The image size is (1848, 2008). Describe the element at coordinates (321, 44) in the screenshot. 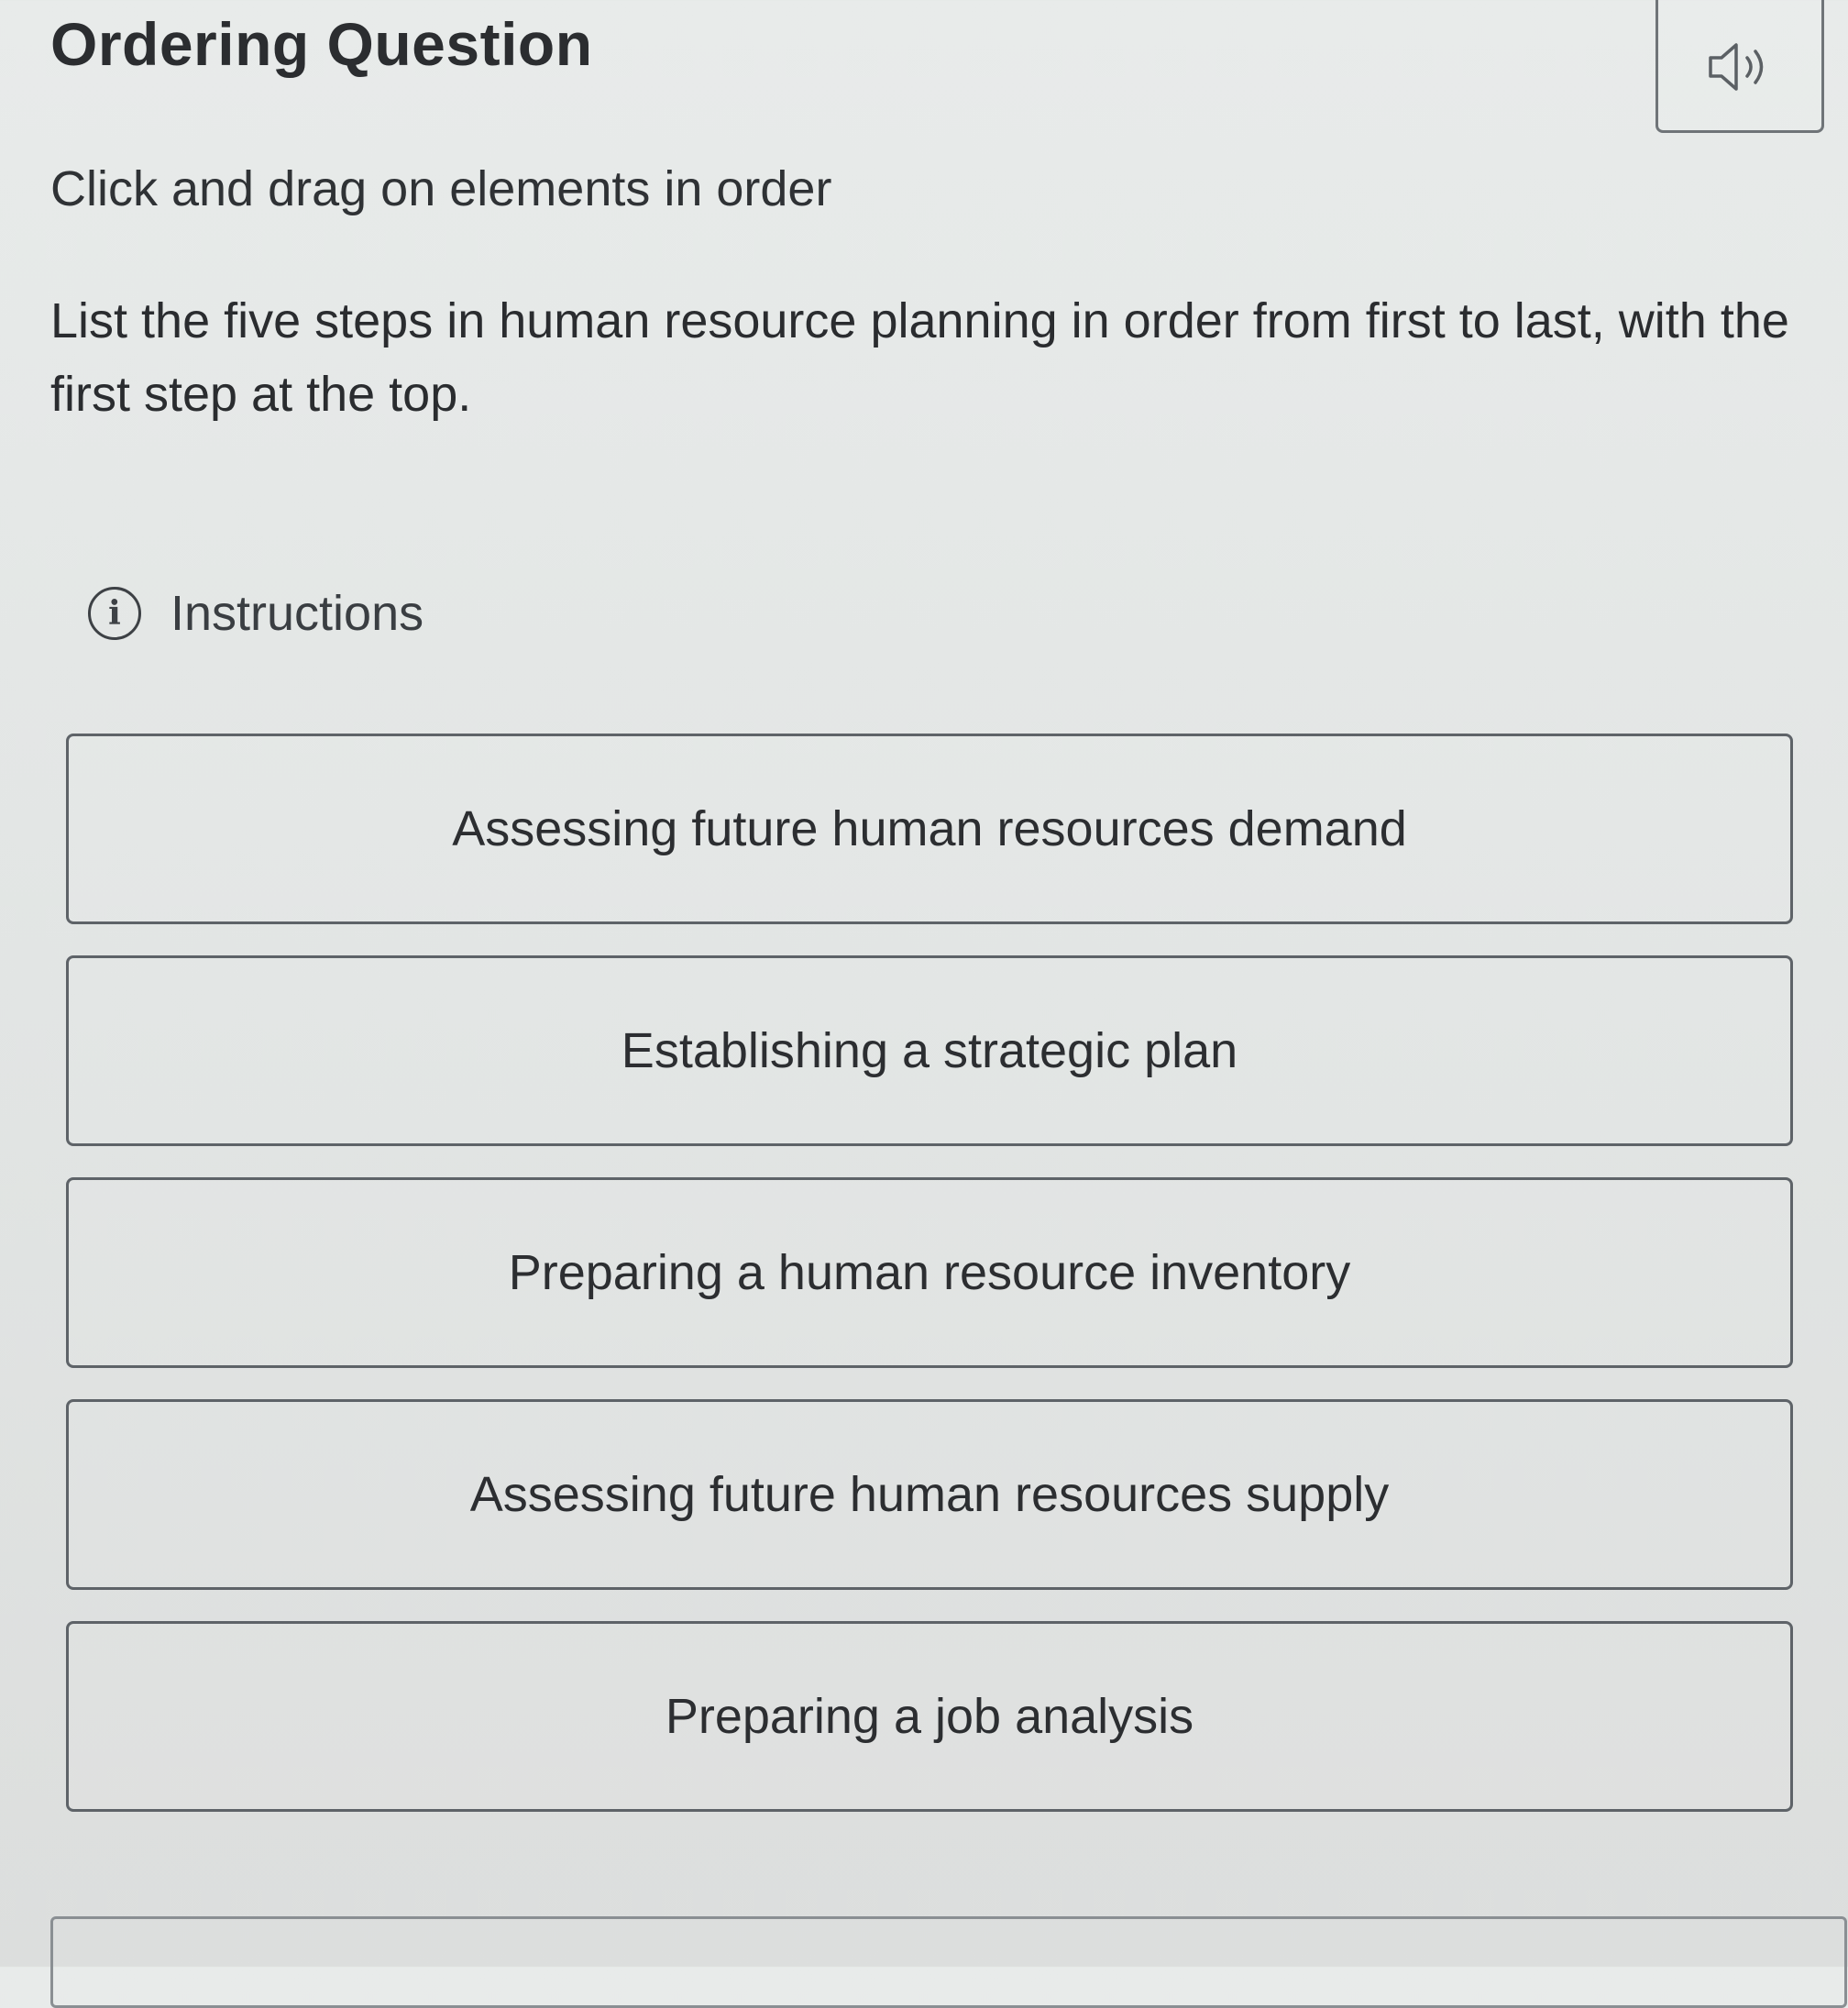

I see `page-title: Ordering Question` at that location.